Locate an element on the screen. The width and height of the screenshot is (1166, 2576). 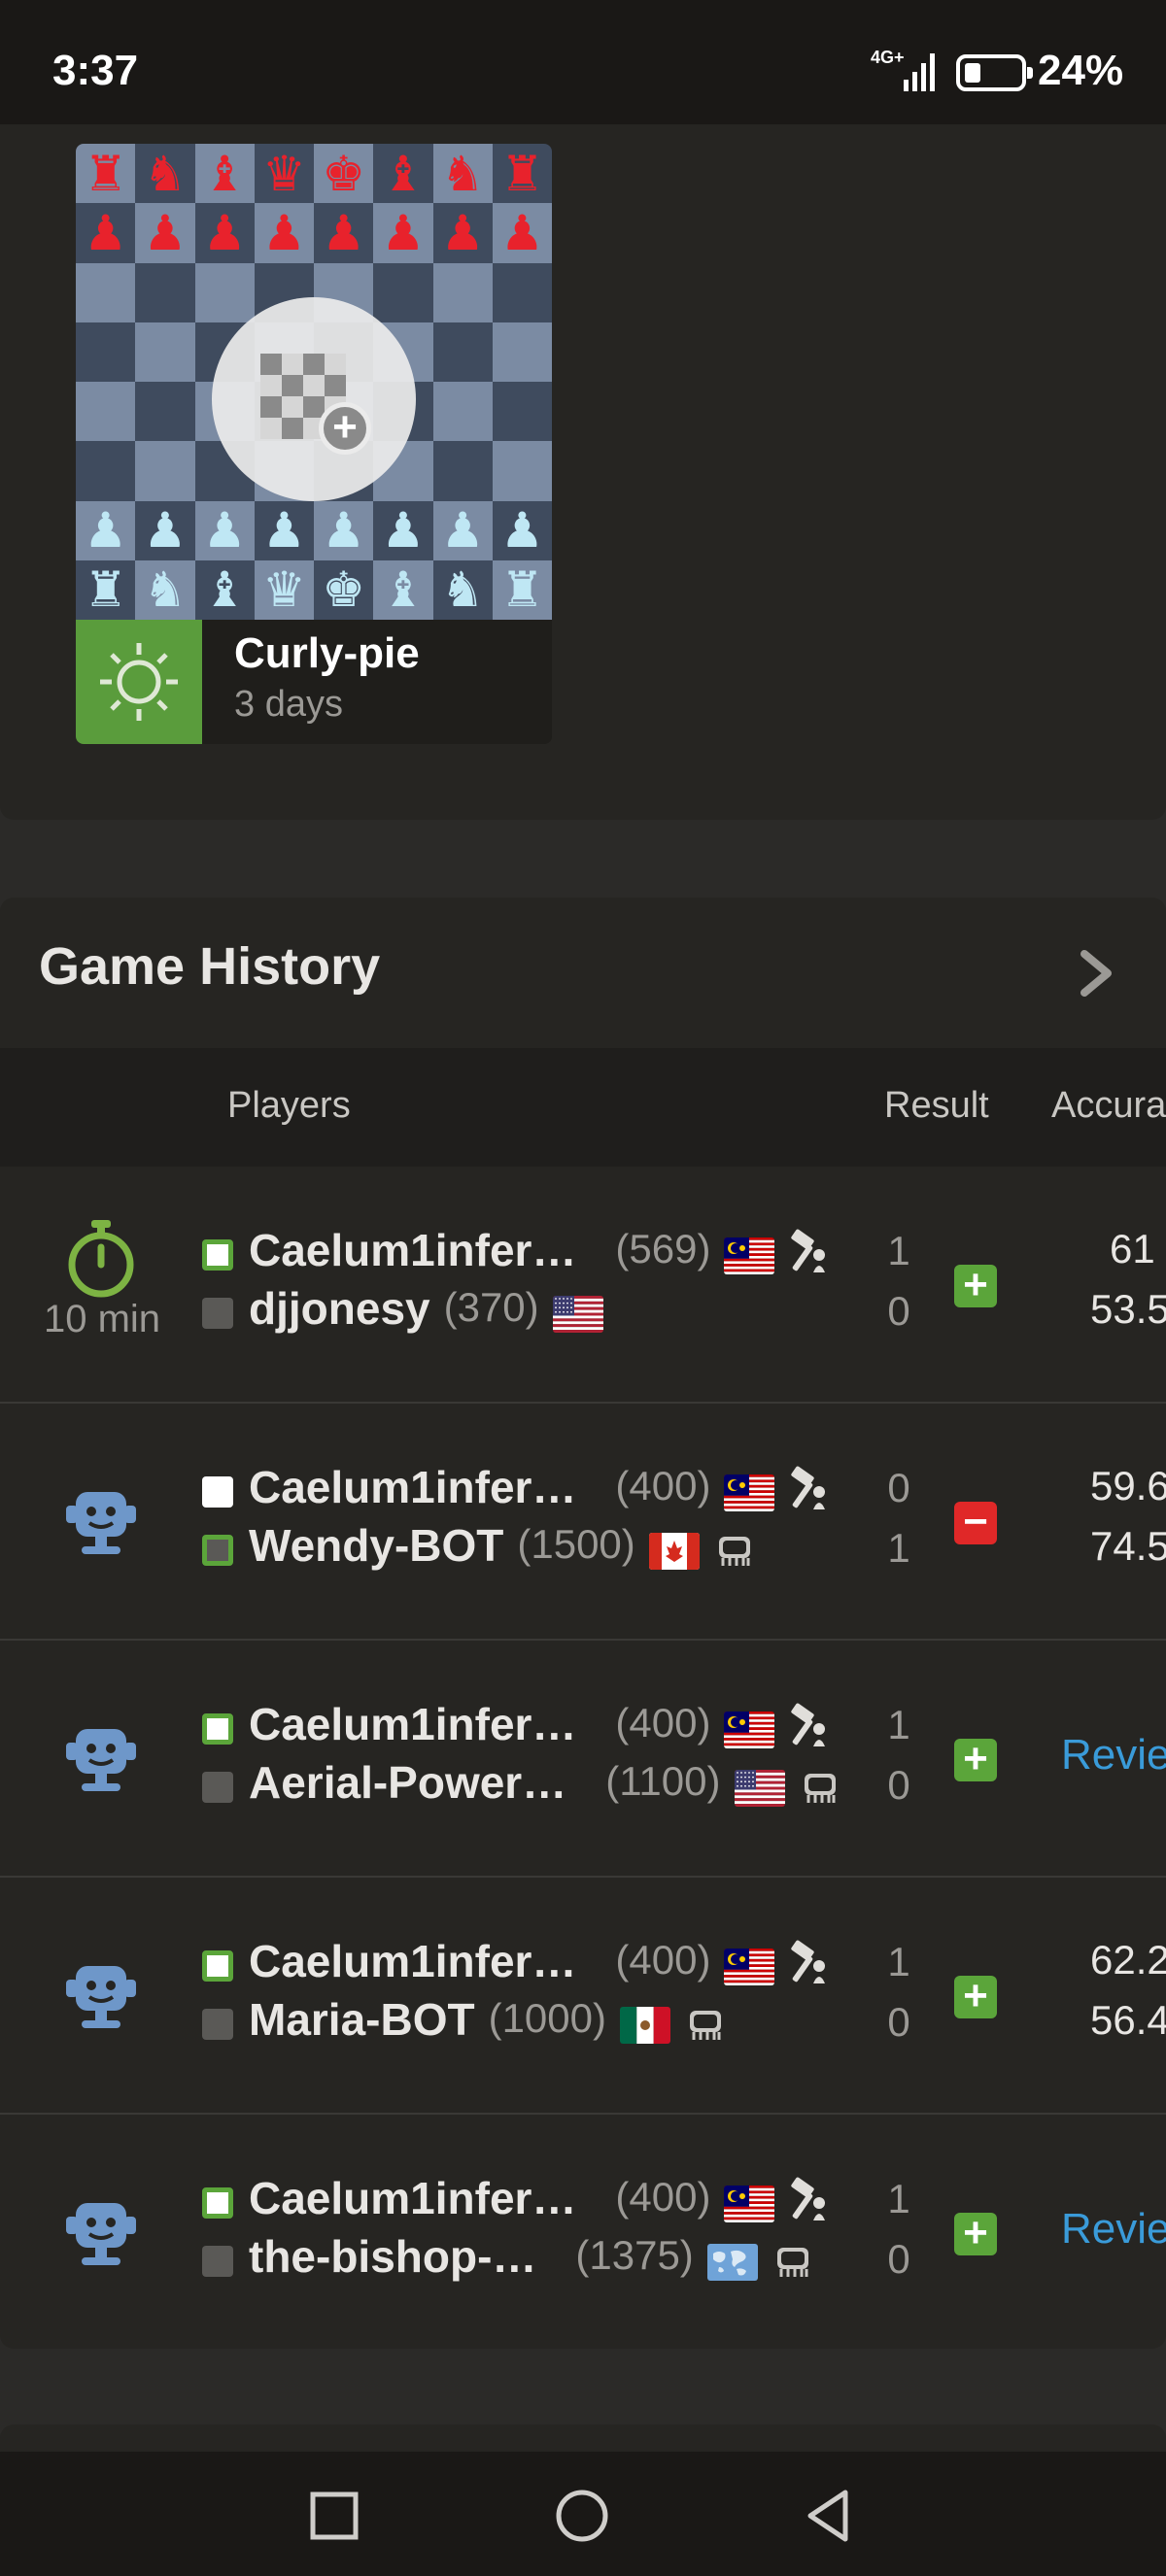
chess-piece-icon: ♞ is located at coordinates (165, 590).